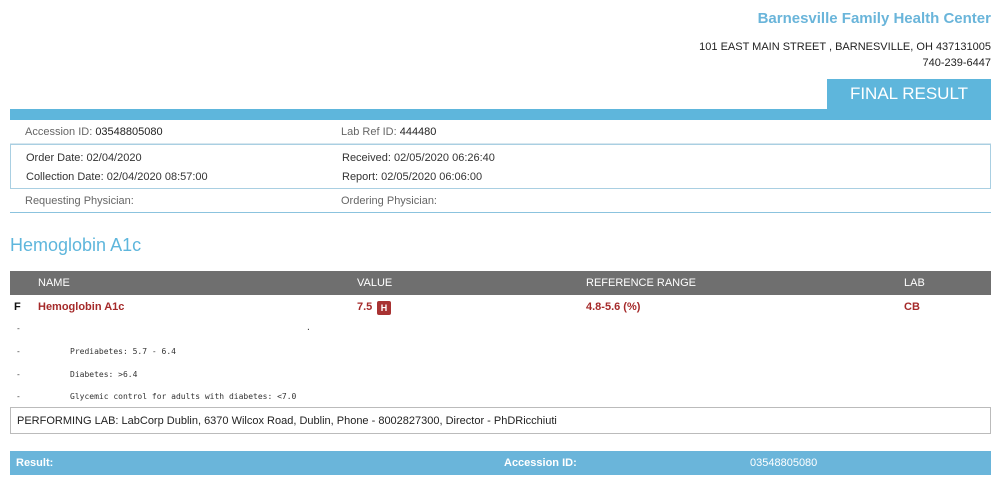 This screenshot has height=487, width=1000. I want to click on section-title: Hemoglobin A1c, so click(76, 245).